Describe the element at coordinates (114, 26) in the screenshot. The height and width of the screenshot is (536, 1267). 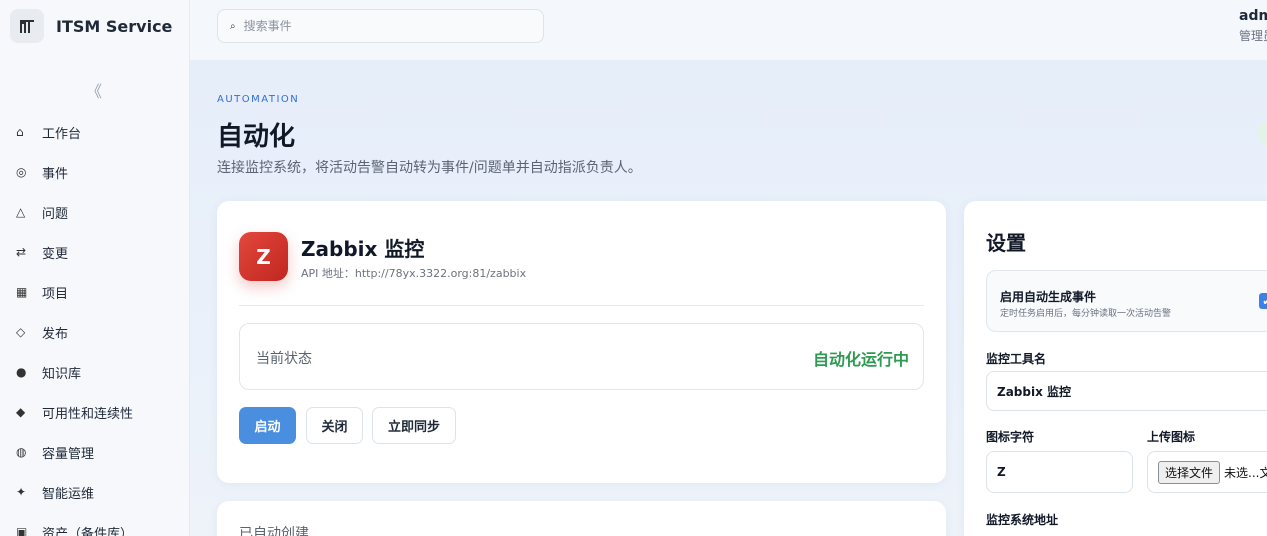
I see `brand-name: ITSM Service` at that location.